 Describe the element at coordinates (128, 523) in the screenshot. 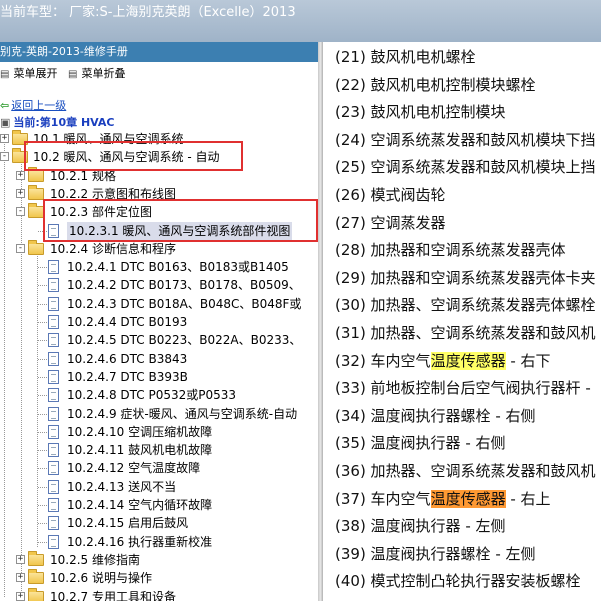

I see `tree-item-label: 10.2.4.15 启用后鼓风` at that location.